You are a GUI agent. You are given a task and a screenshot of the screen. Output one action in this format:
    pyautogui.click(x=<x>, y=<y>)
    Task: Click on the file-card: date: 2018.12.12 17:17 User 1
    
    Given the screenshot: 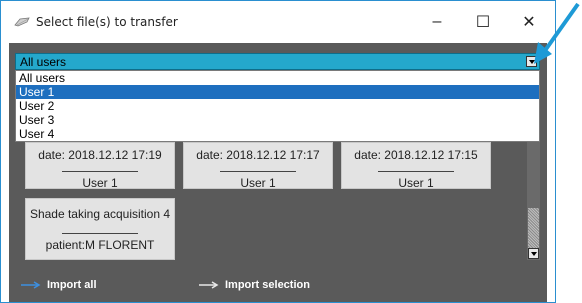 What is the action you would take?
    pyautogui.click(x=258, y=166)
    